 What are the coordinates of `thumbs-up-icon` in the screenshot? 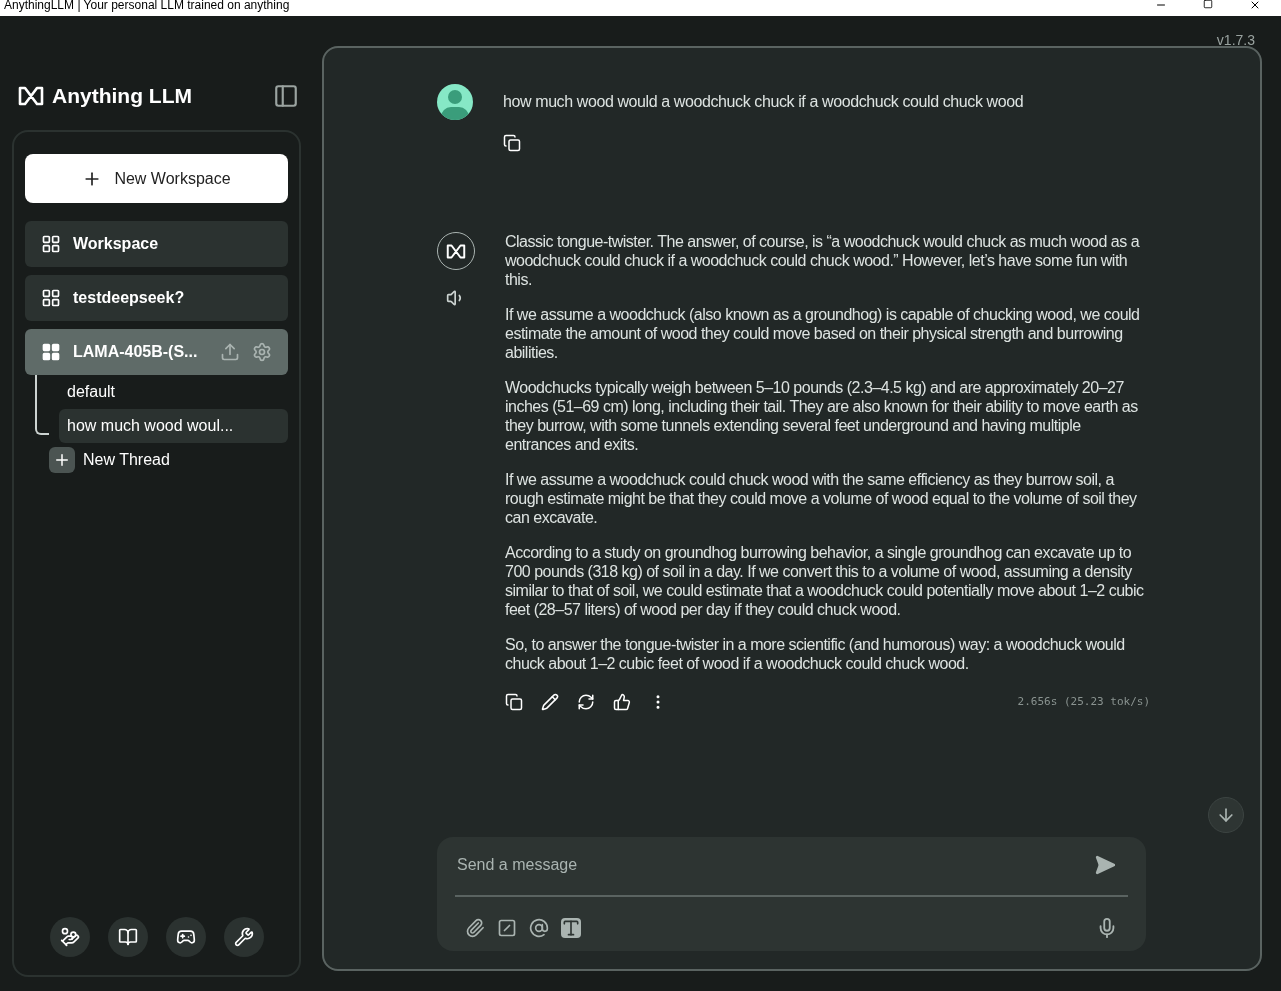 It's located at (622, 702).